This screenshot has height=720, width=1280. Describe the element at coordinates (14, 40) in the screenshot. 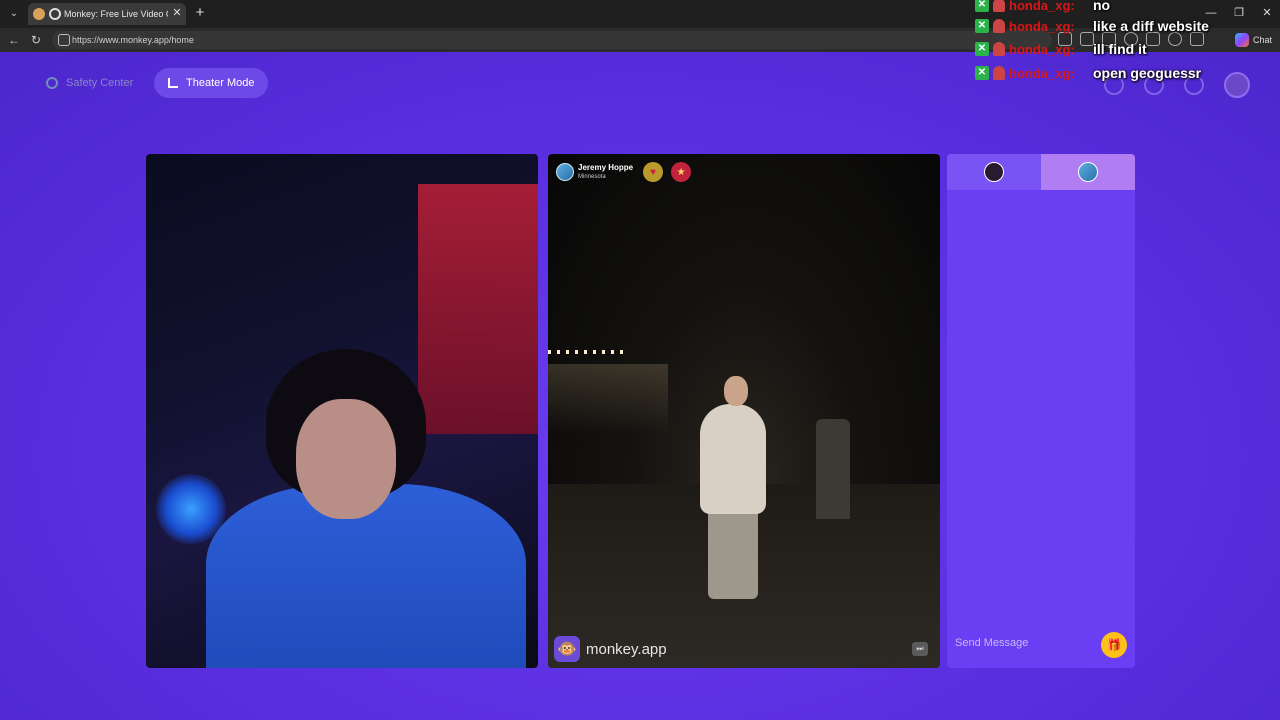

I see `back-arrow-icon: ←` at that location.